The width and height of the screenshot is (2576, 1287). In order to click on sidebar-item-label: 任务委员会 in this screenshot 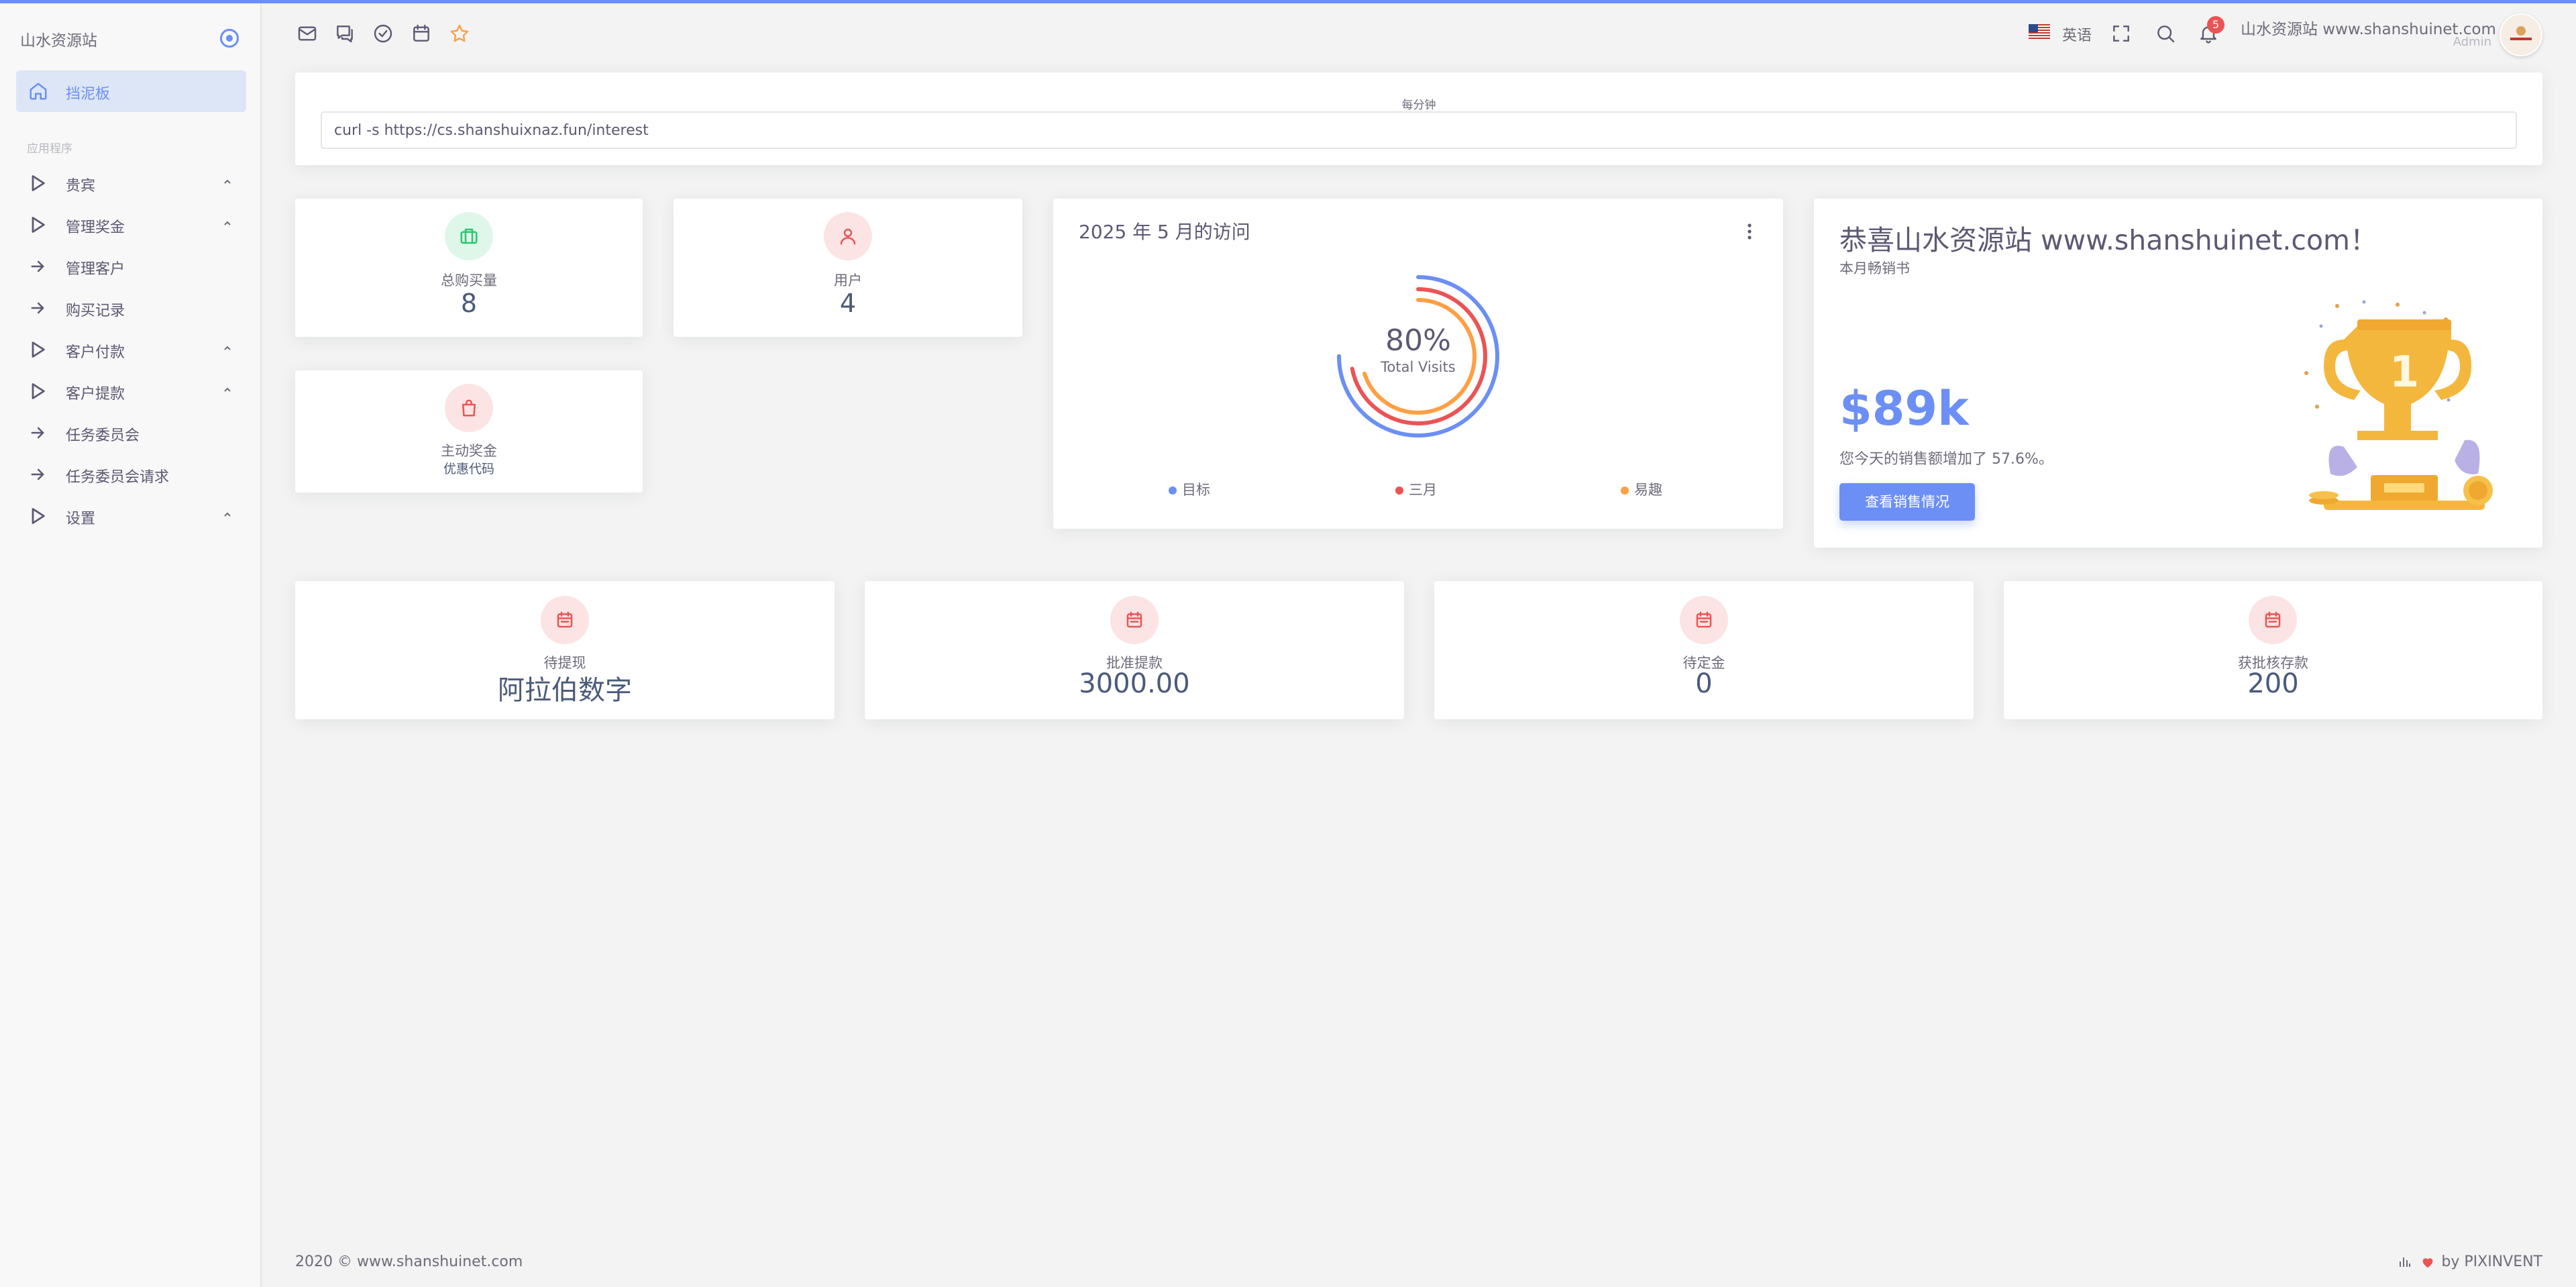, I will do `click(103, 436)`.